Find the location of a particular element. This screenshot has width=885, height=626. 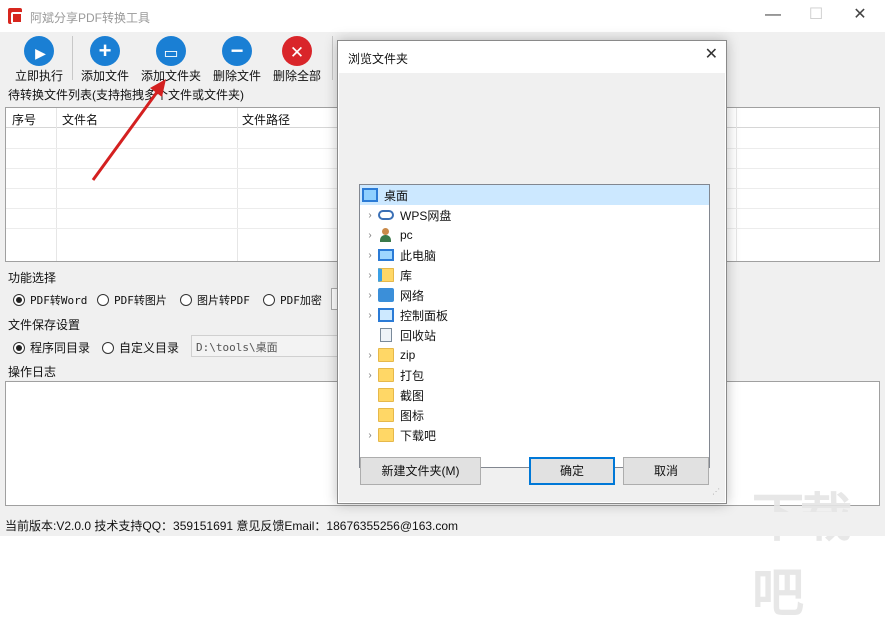

tree-item-pc-user: › pc is located at coordinates (534, 235).